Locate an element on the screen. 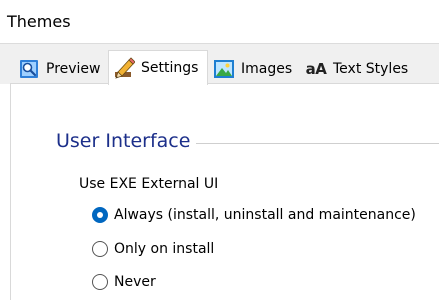 The image size is (439, 300). preview-icon is located at coordinates (29, 69).